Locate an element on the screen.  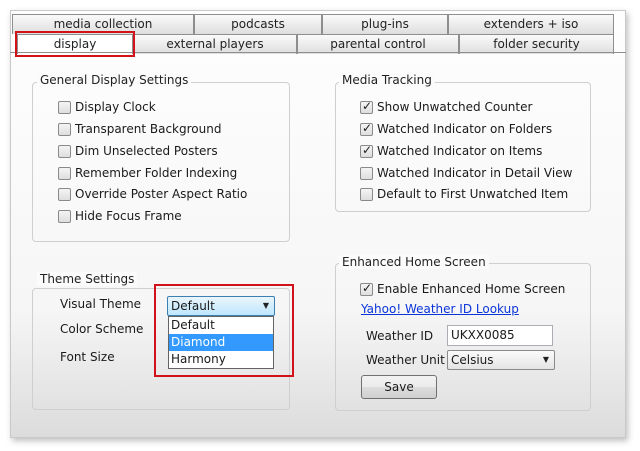
tab-podcasts: podcasts is located at coordinates (258, 24).